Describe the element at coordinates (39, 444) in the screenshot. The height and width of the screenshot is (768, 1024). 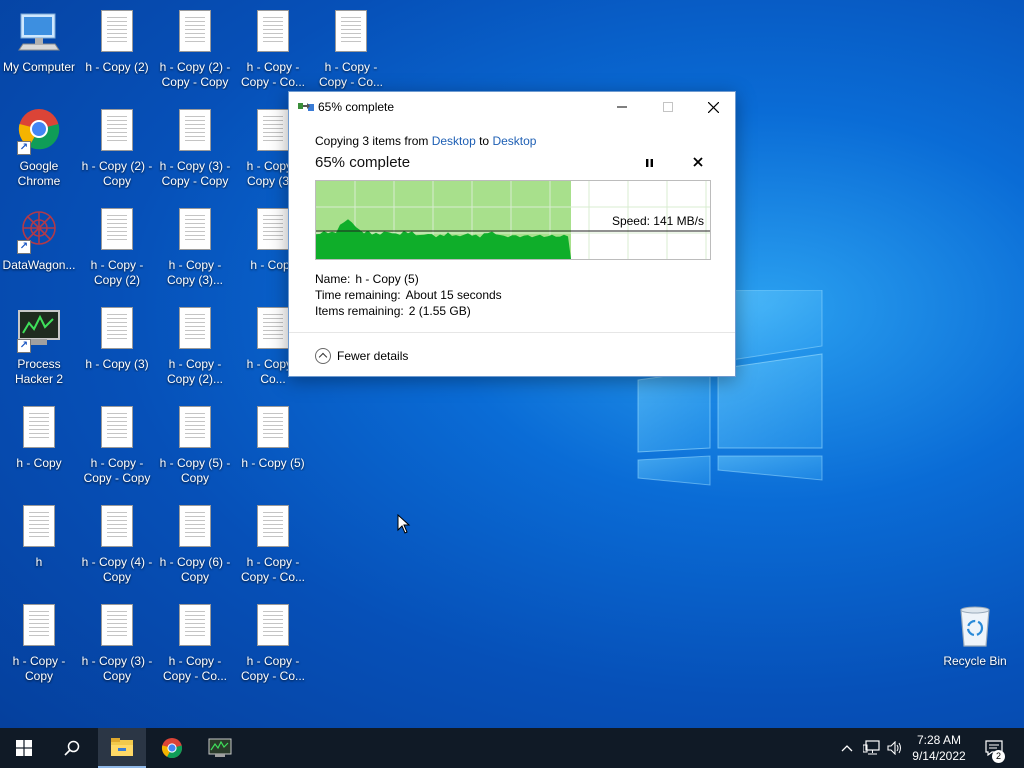
I see `desktop-icon: h - Copy` at that location.